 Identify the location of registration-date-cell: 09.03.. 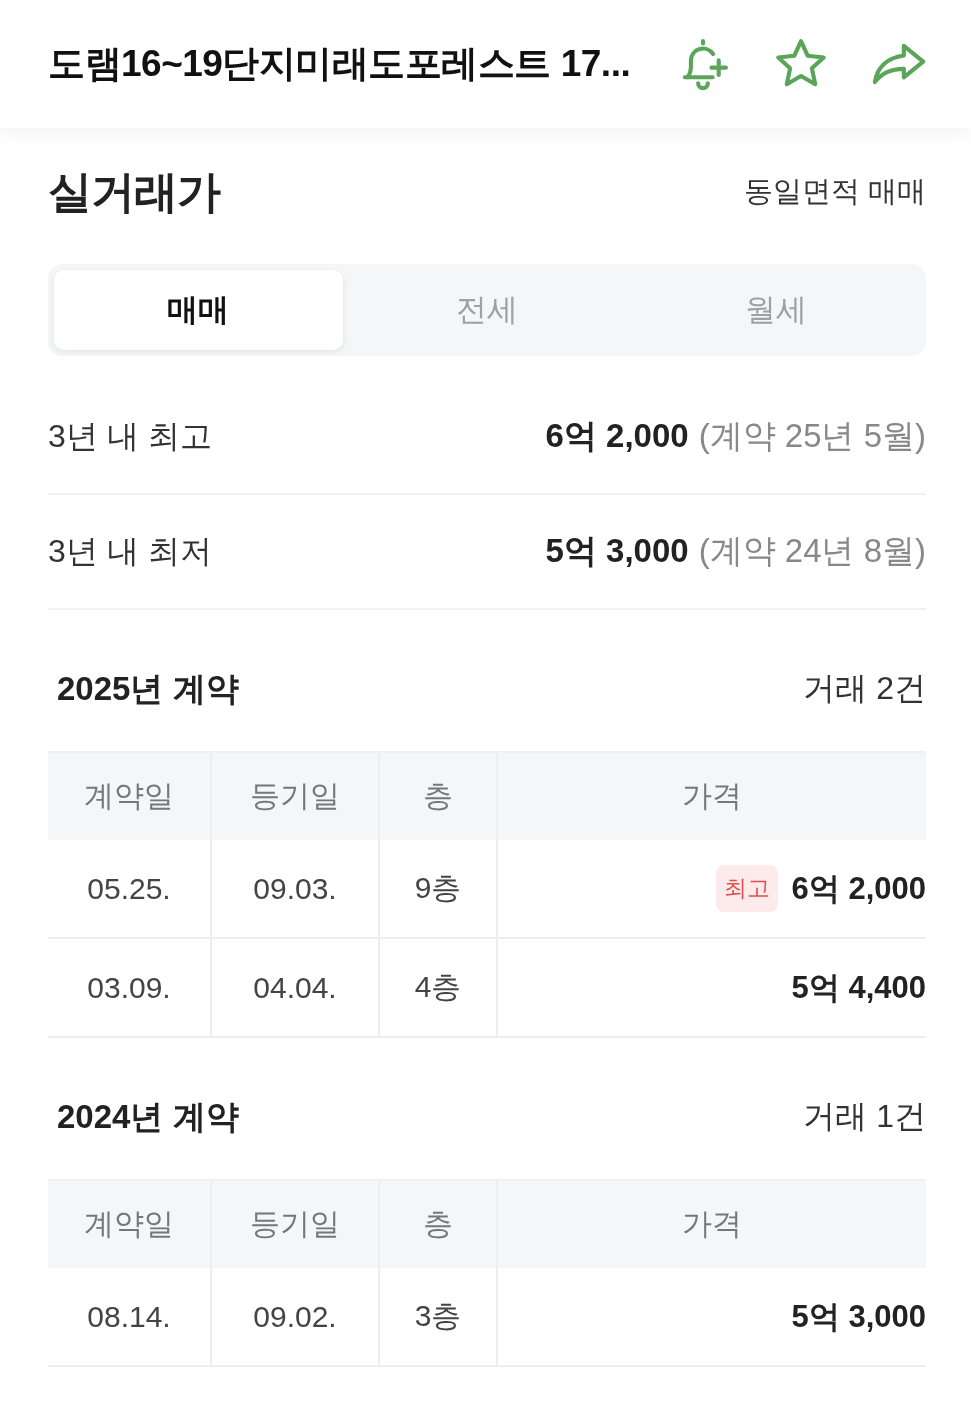
(296, 888).